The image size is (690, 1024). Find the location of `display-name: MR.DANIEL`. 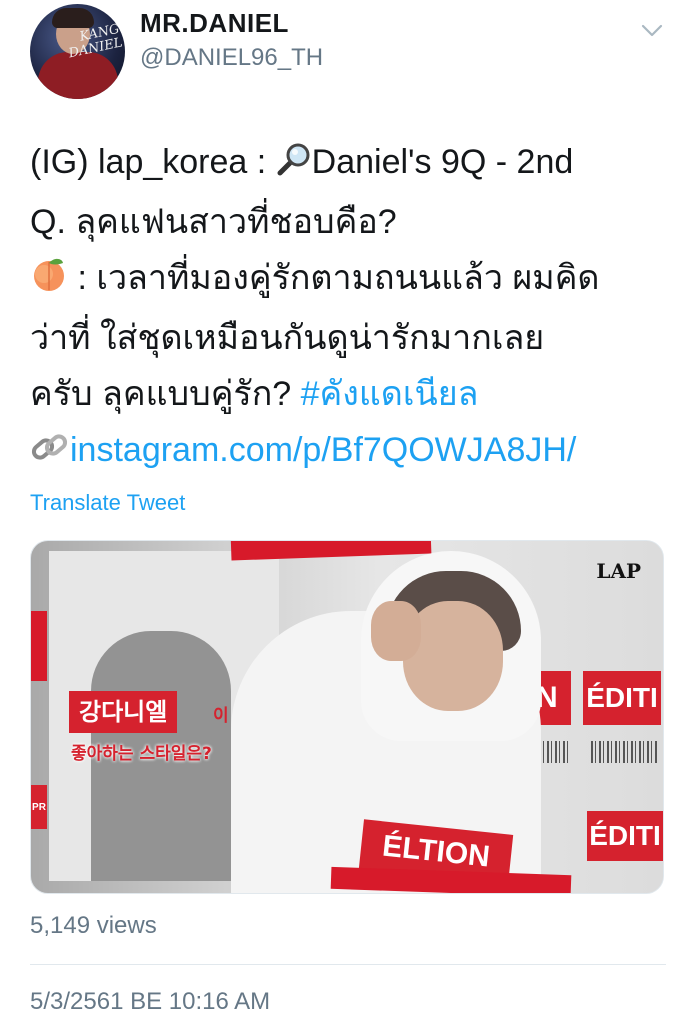

display-name: MR.DANIEL is located at coordinates (214, 23).